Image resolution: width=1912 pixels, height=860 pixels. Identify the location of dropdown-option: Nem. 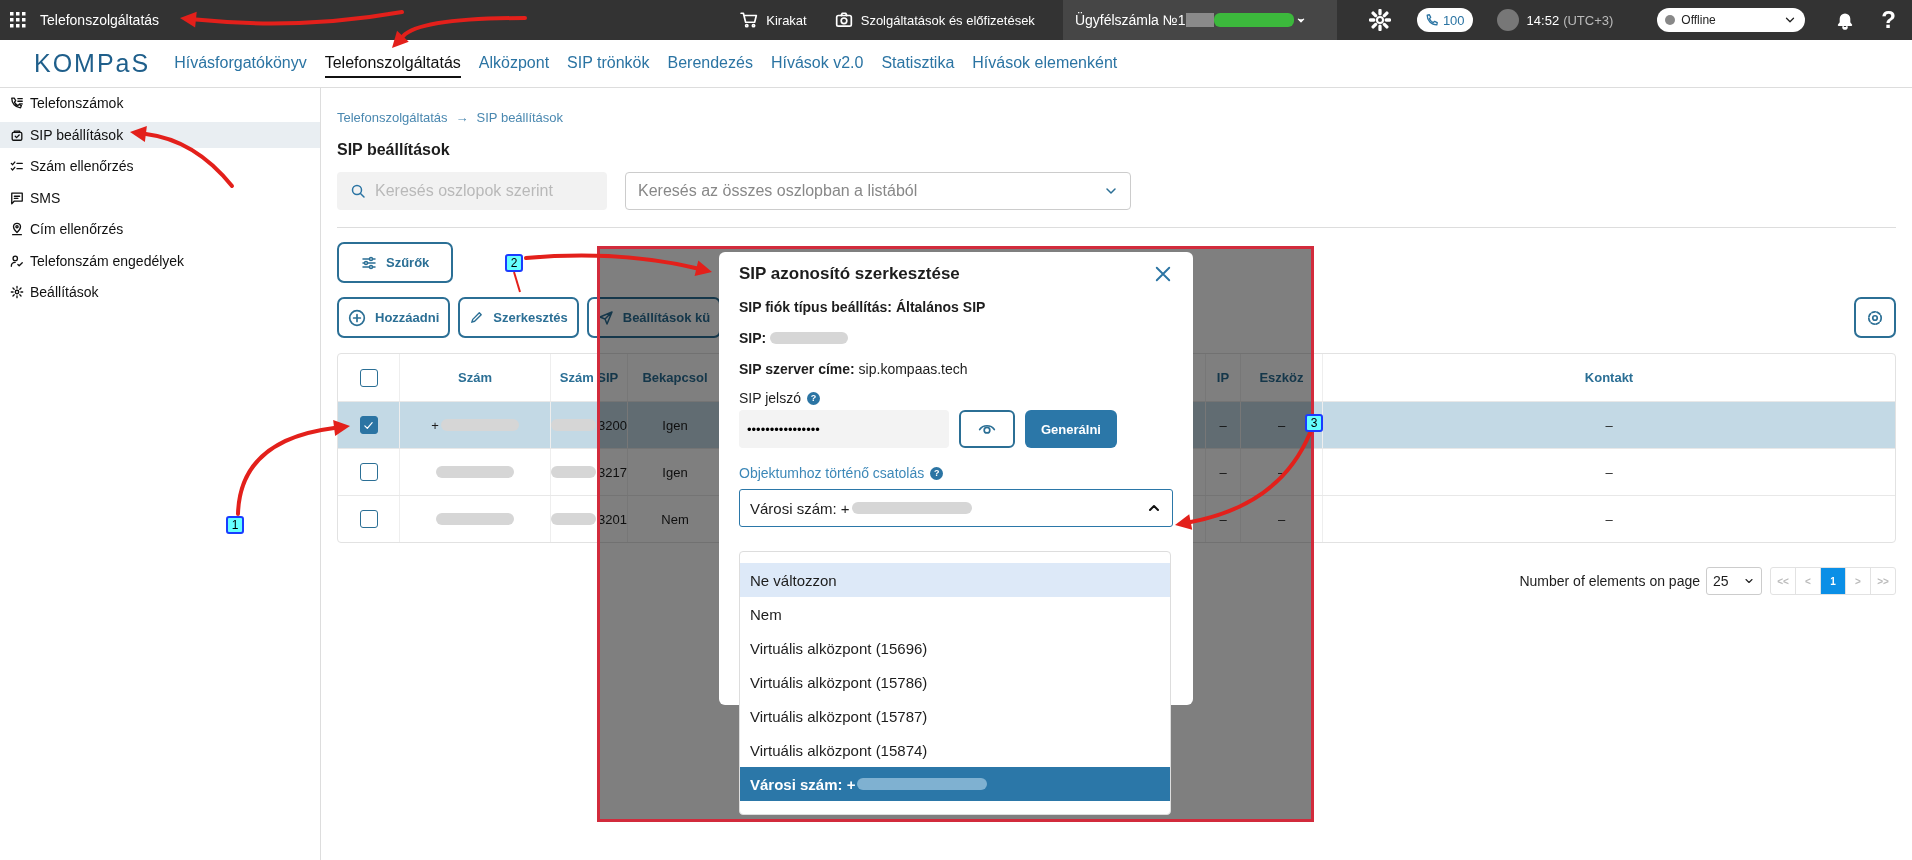
(955, 614).